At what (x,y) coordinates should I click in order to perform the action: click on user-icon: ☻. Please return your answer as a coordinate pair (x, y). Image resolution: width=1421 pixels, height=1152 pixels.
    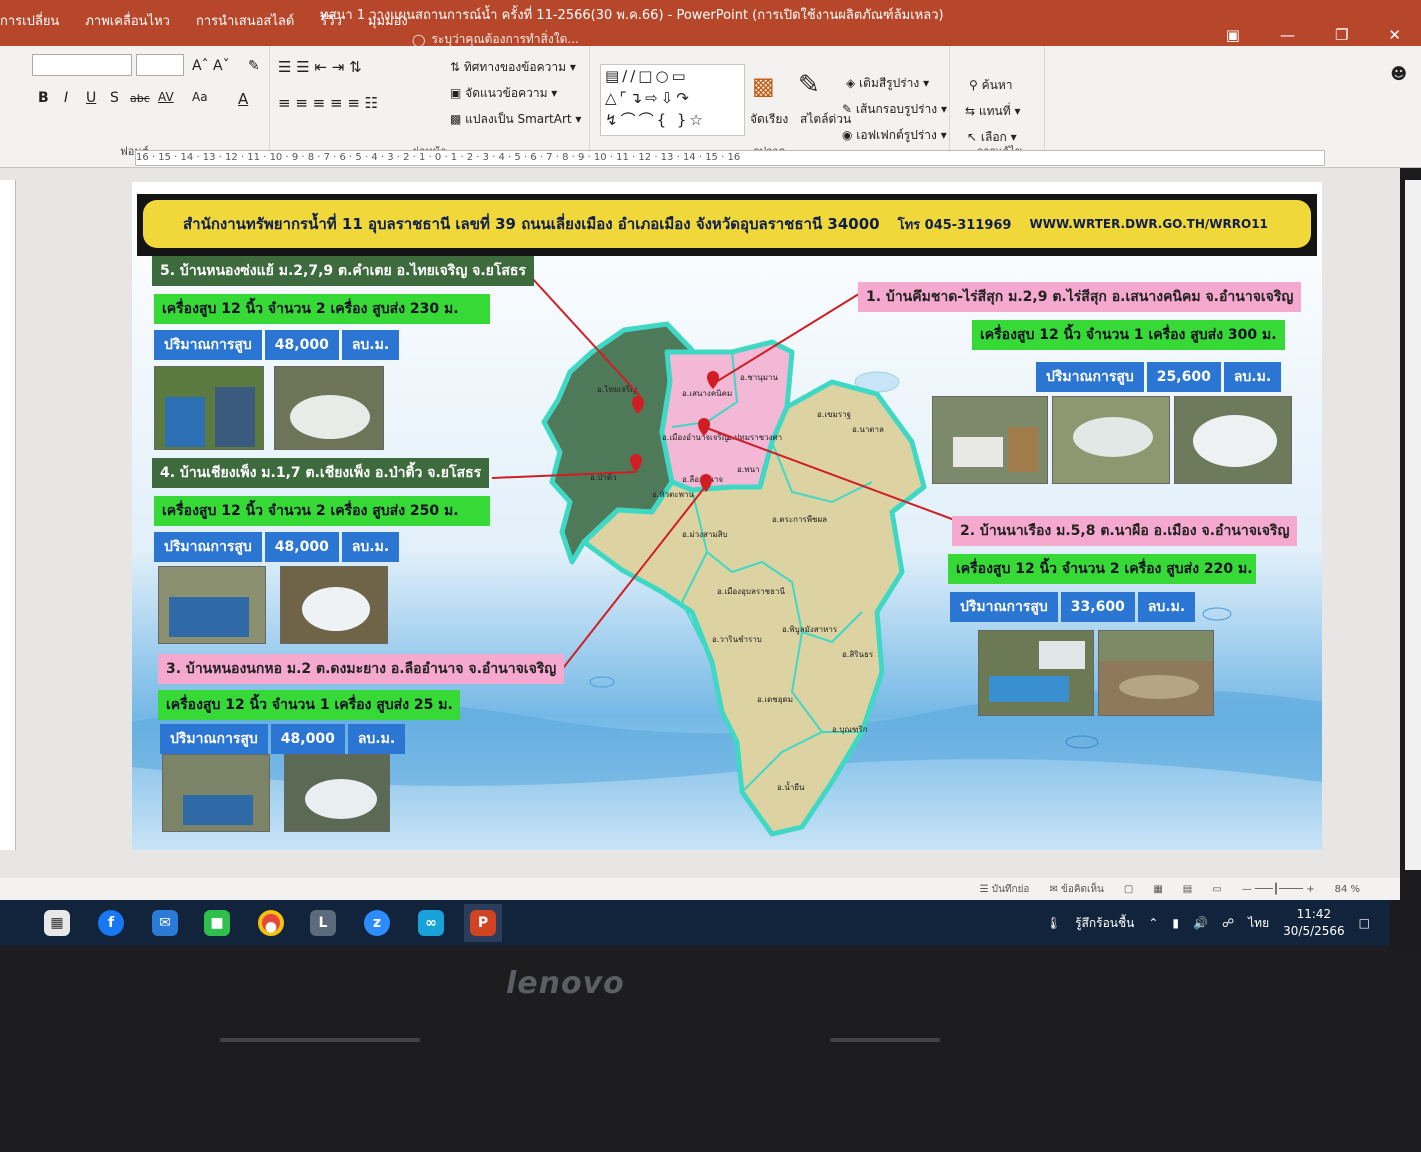
    Looking at the image, I should click on (1398, 73).